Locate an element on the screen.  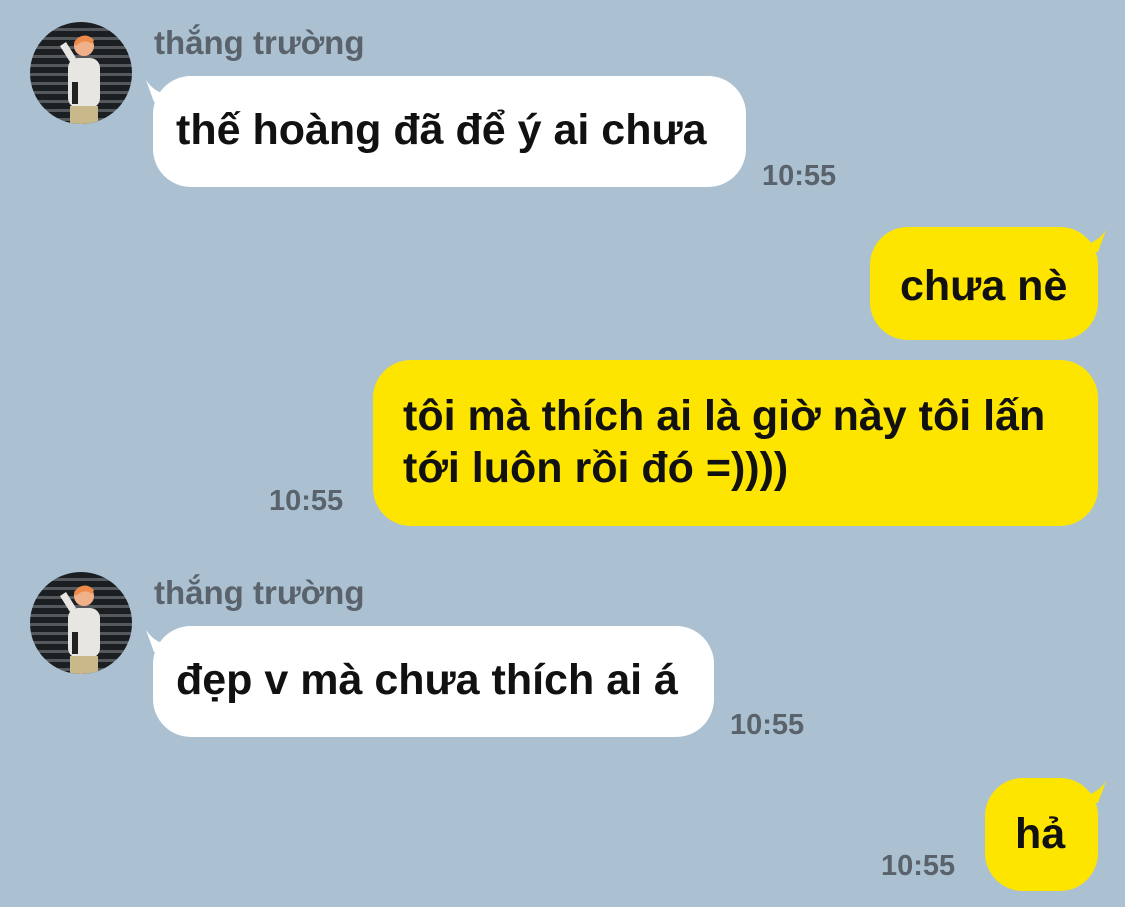
message-bubble-incoming: đẹp v mà chưa thích ai á is located at coordinates (433, 681).